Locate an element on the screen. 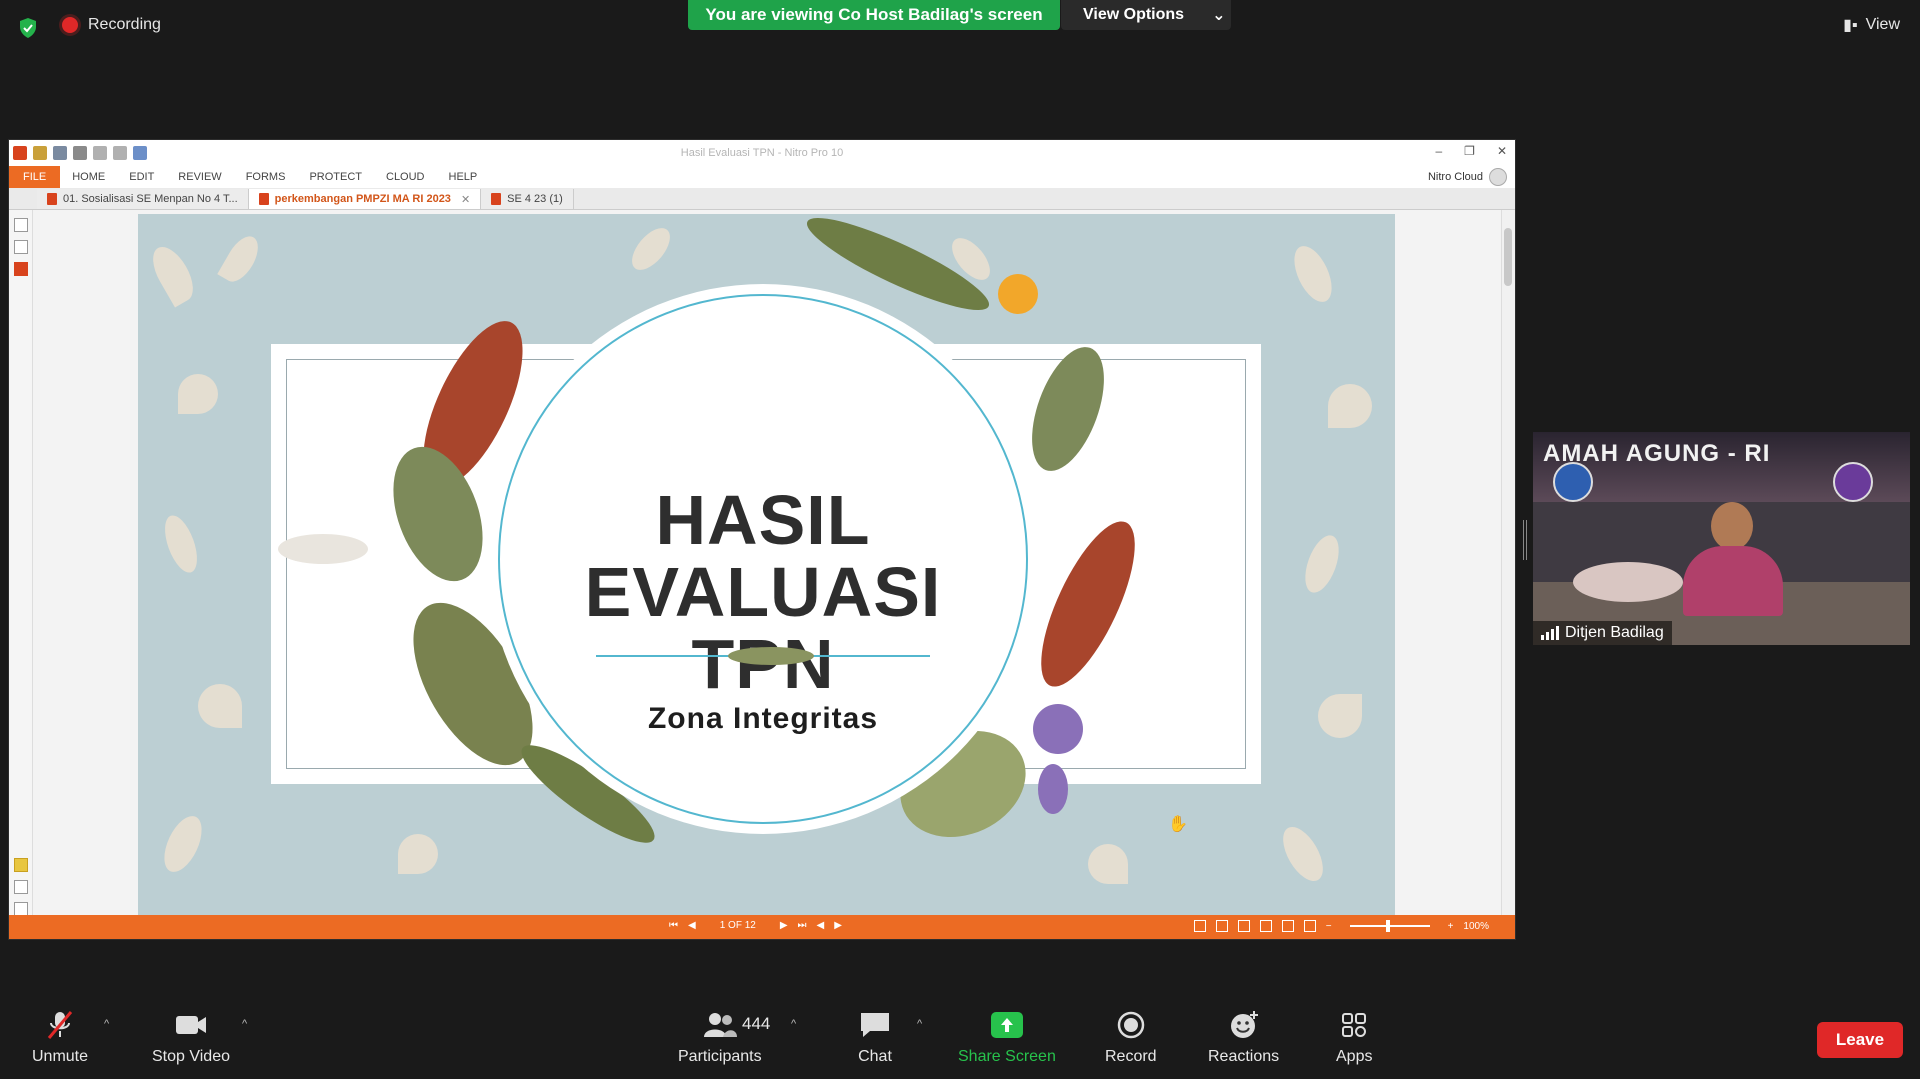 This screenshot has width=1920, height=1079. slide-title-line-2: EVALUASI TPN is located at coordinates (763, 626).